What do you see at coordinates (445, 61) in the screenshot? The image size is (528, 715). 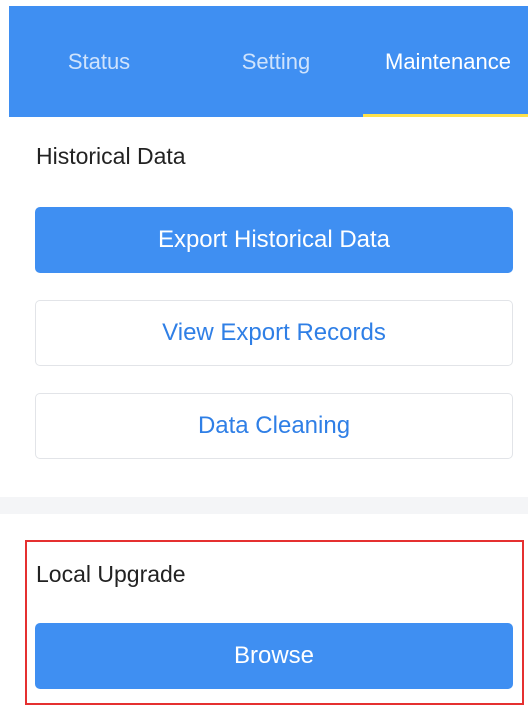 I see `tab-maintenance: Maintenance` at bounding box center [445, 61].